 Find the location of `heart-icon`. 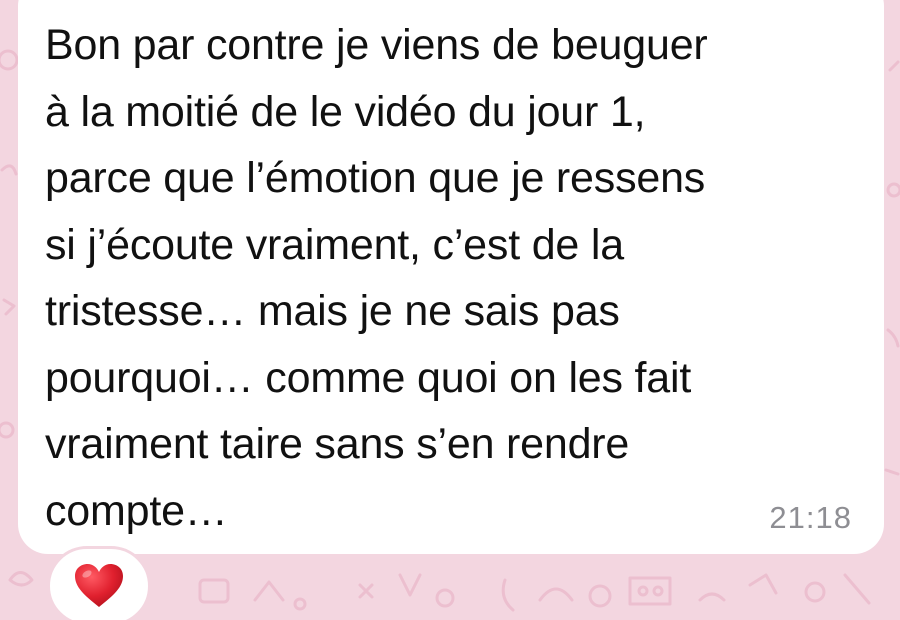

heart-icon is located at coordinates (99, 586).